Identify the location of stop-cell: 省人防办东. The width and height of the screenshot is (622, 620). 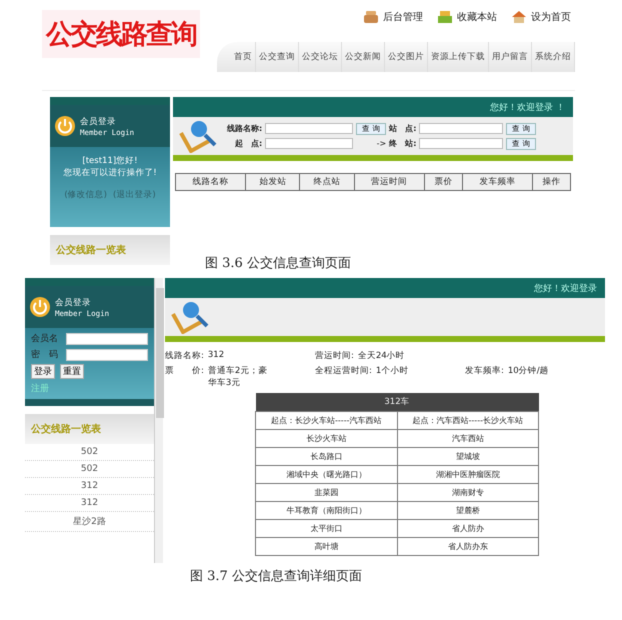
(467, 547).